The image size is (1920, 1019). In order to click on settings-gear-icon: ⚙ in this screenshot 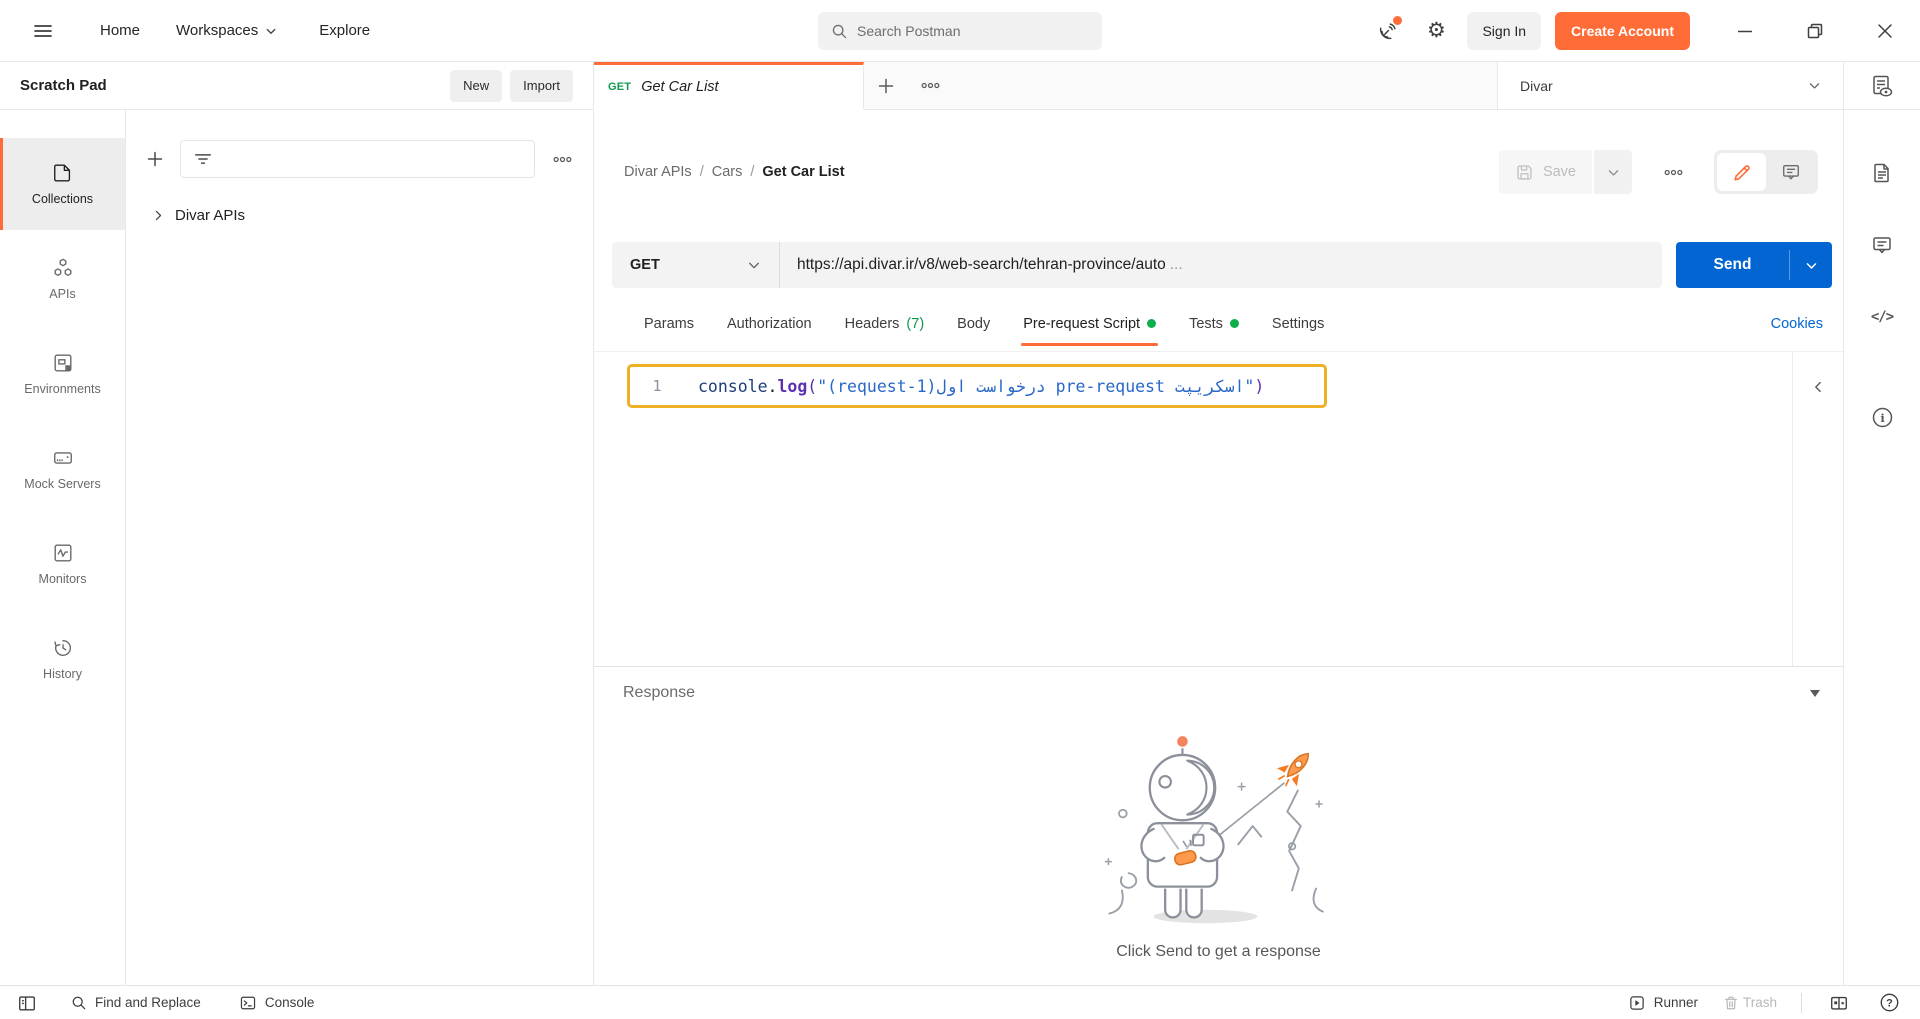, I will do `click(1436, 31)`.